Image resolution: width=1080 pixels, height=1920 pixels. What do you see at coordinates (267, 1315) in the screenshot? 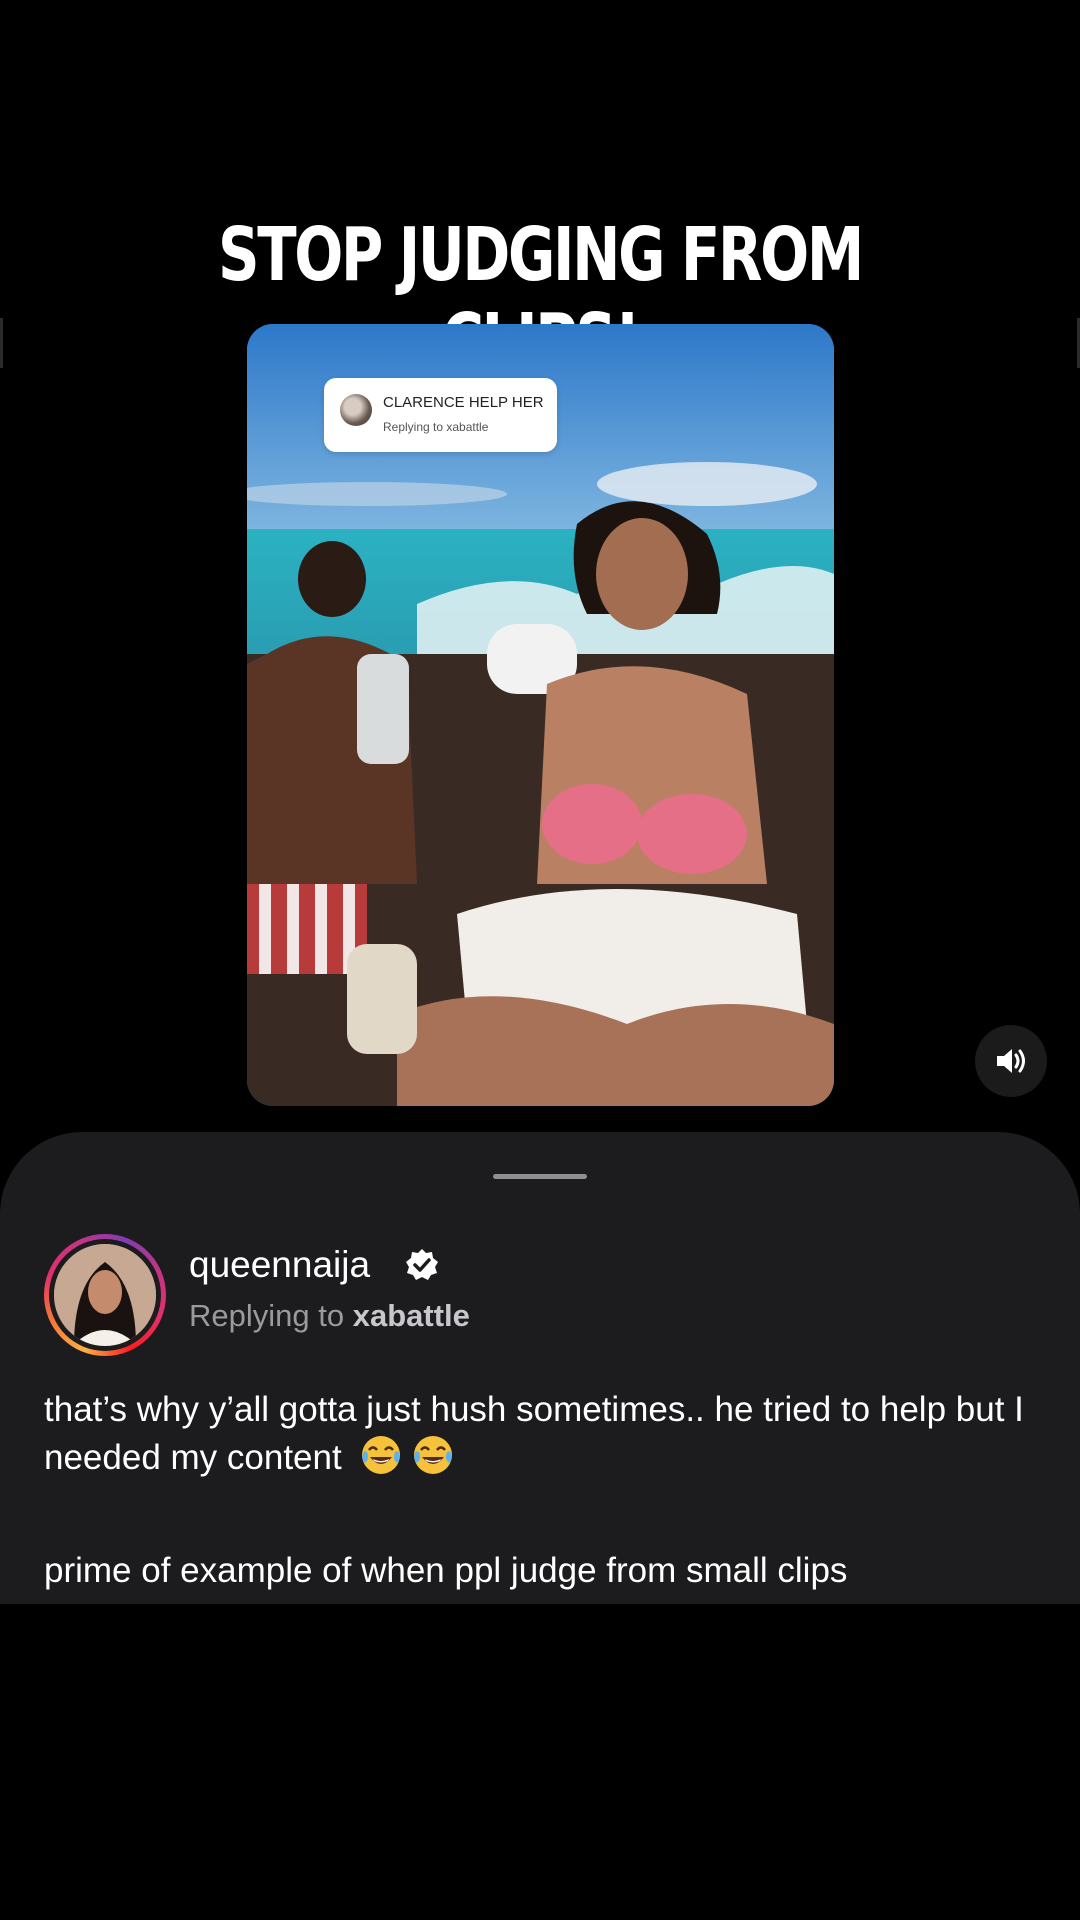
I see `replying-prefix: Replying to` at bounding box center [267, 1315].